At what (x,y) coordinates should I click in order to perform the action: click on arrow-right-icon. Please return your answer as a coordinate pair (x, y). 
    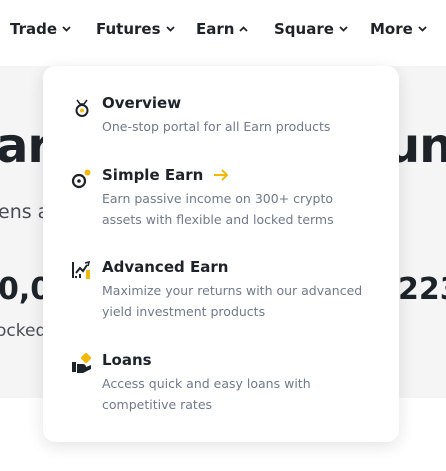
    Looking at the image, I should click on (221, 175).